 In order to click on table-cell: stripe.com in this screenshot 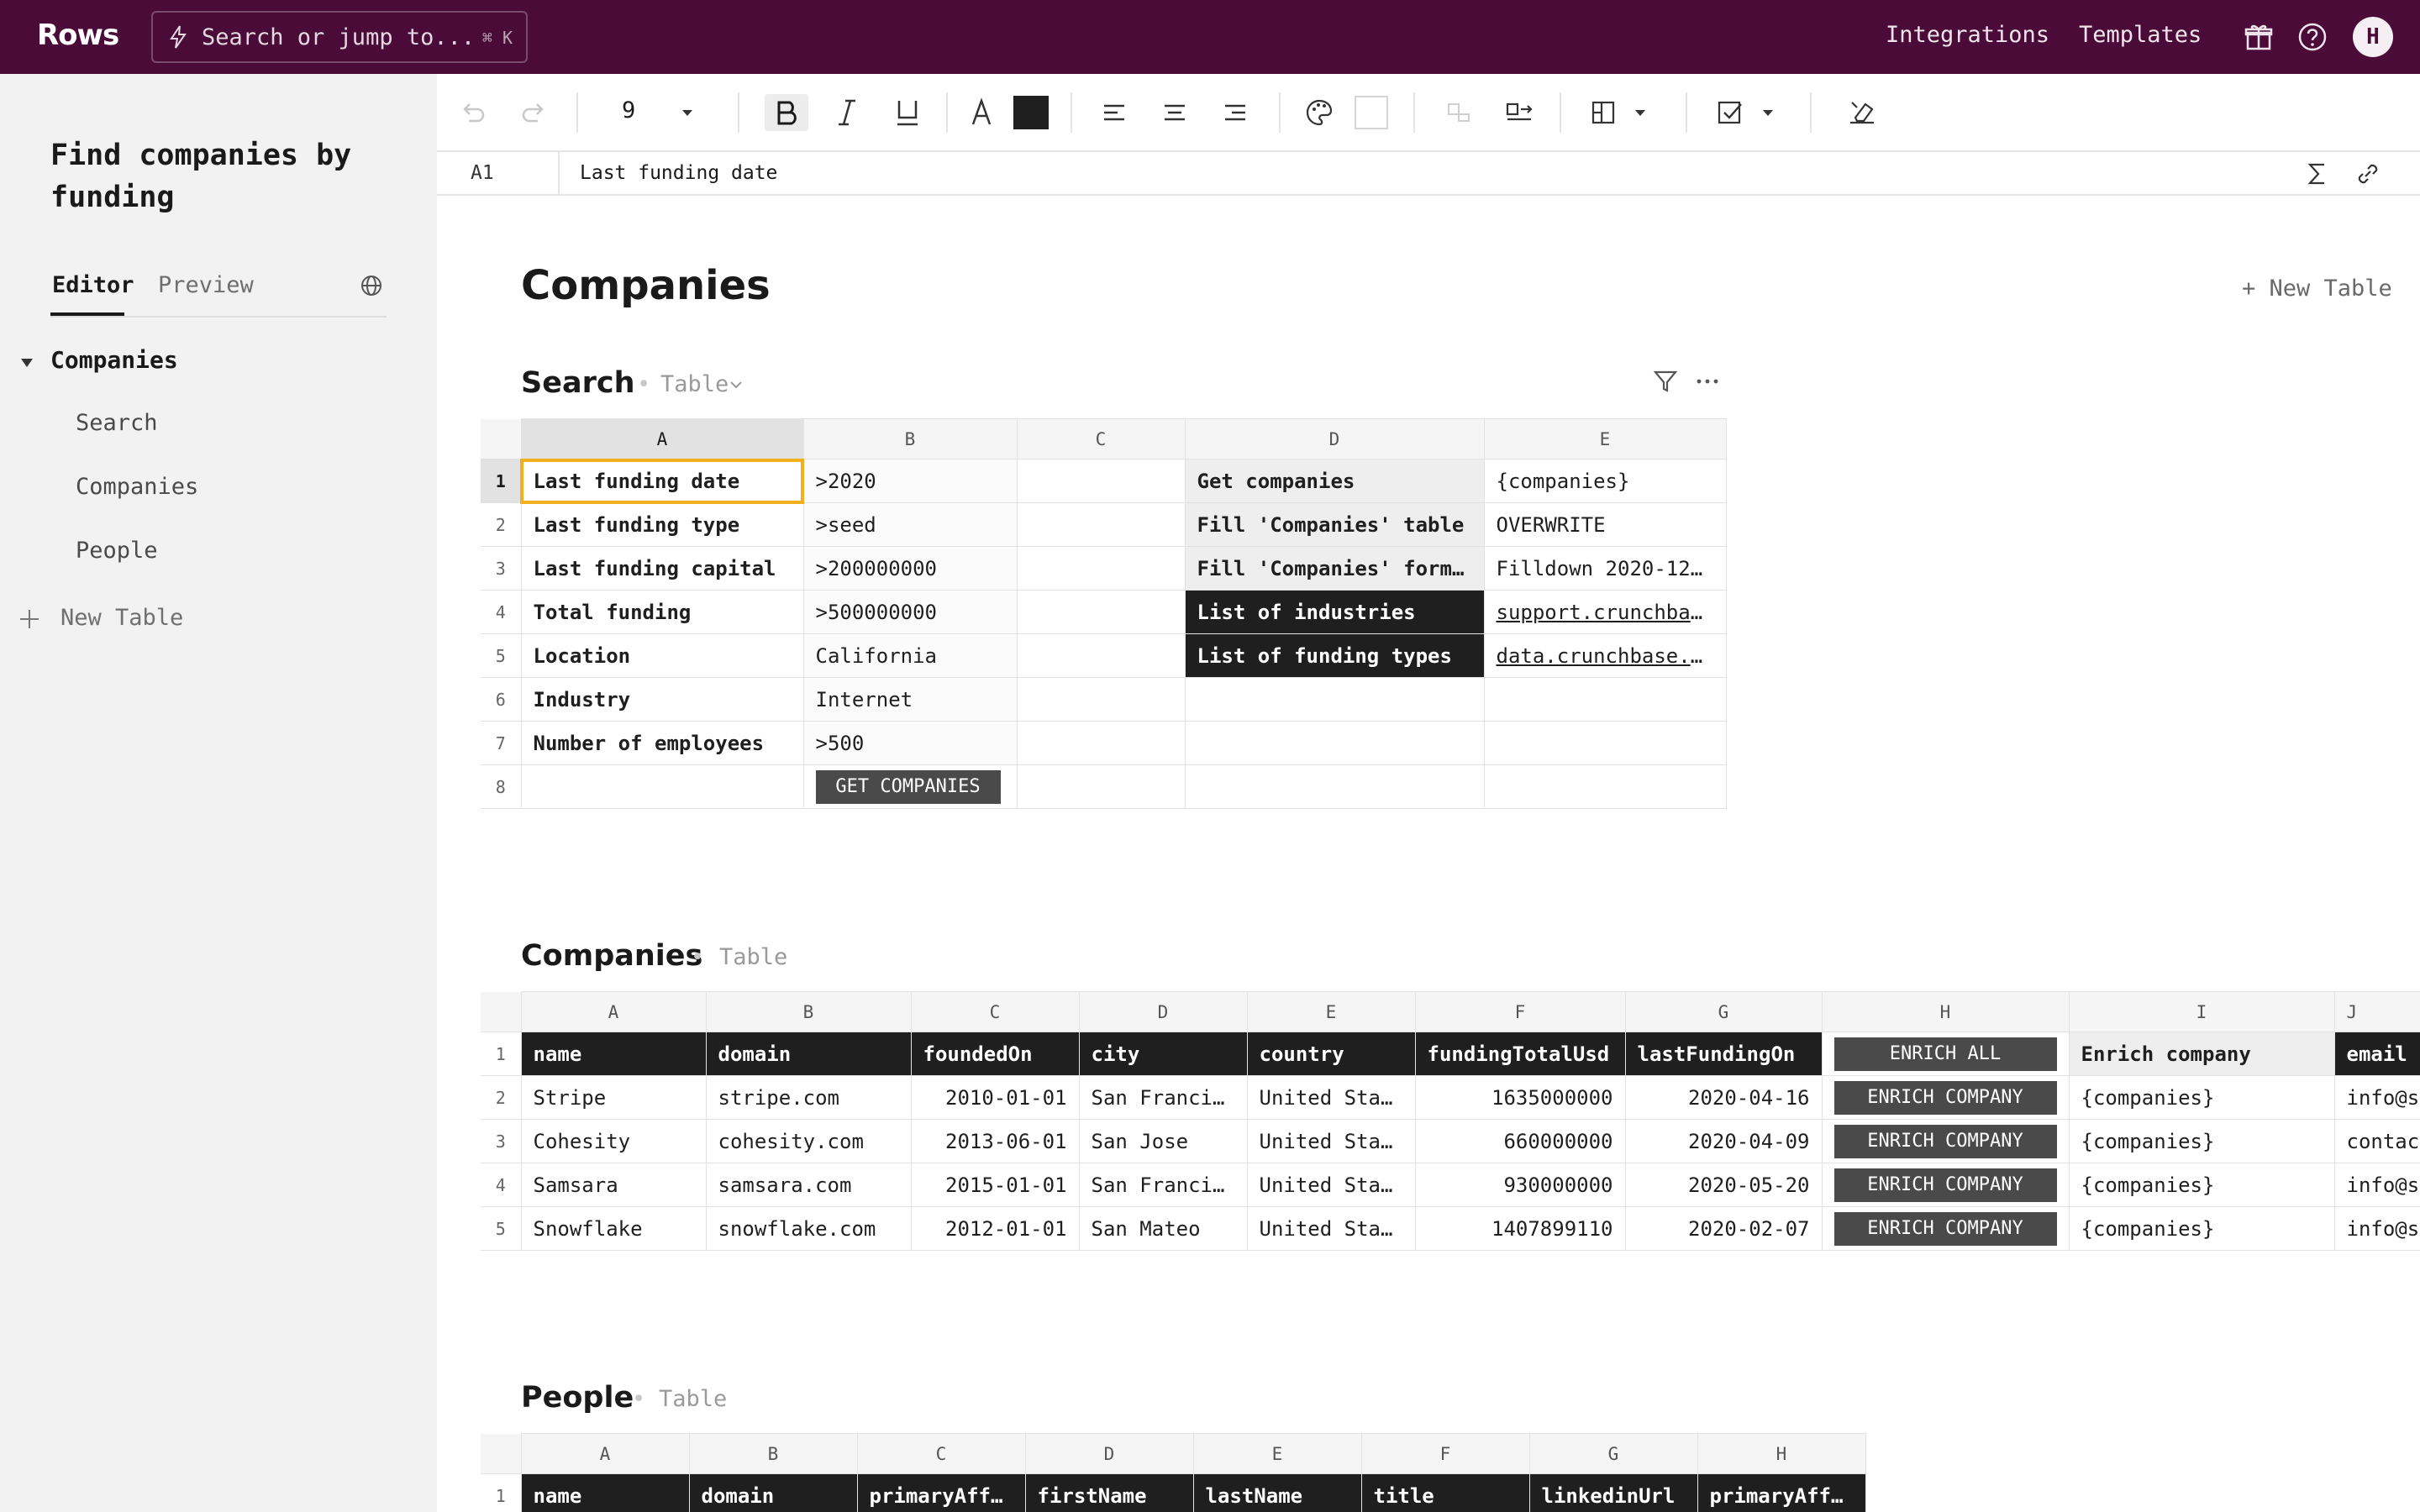, I will do `click(809, 1097)`.